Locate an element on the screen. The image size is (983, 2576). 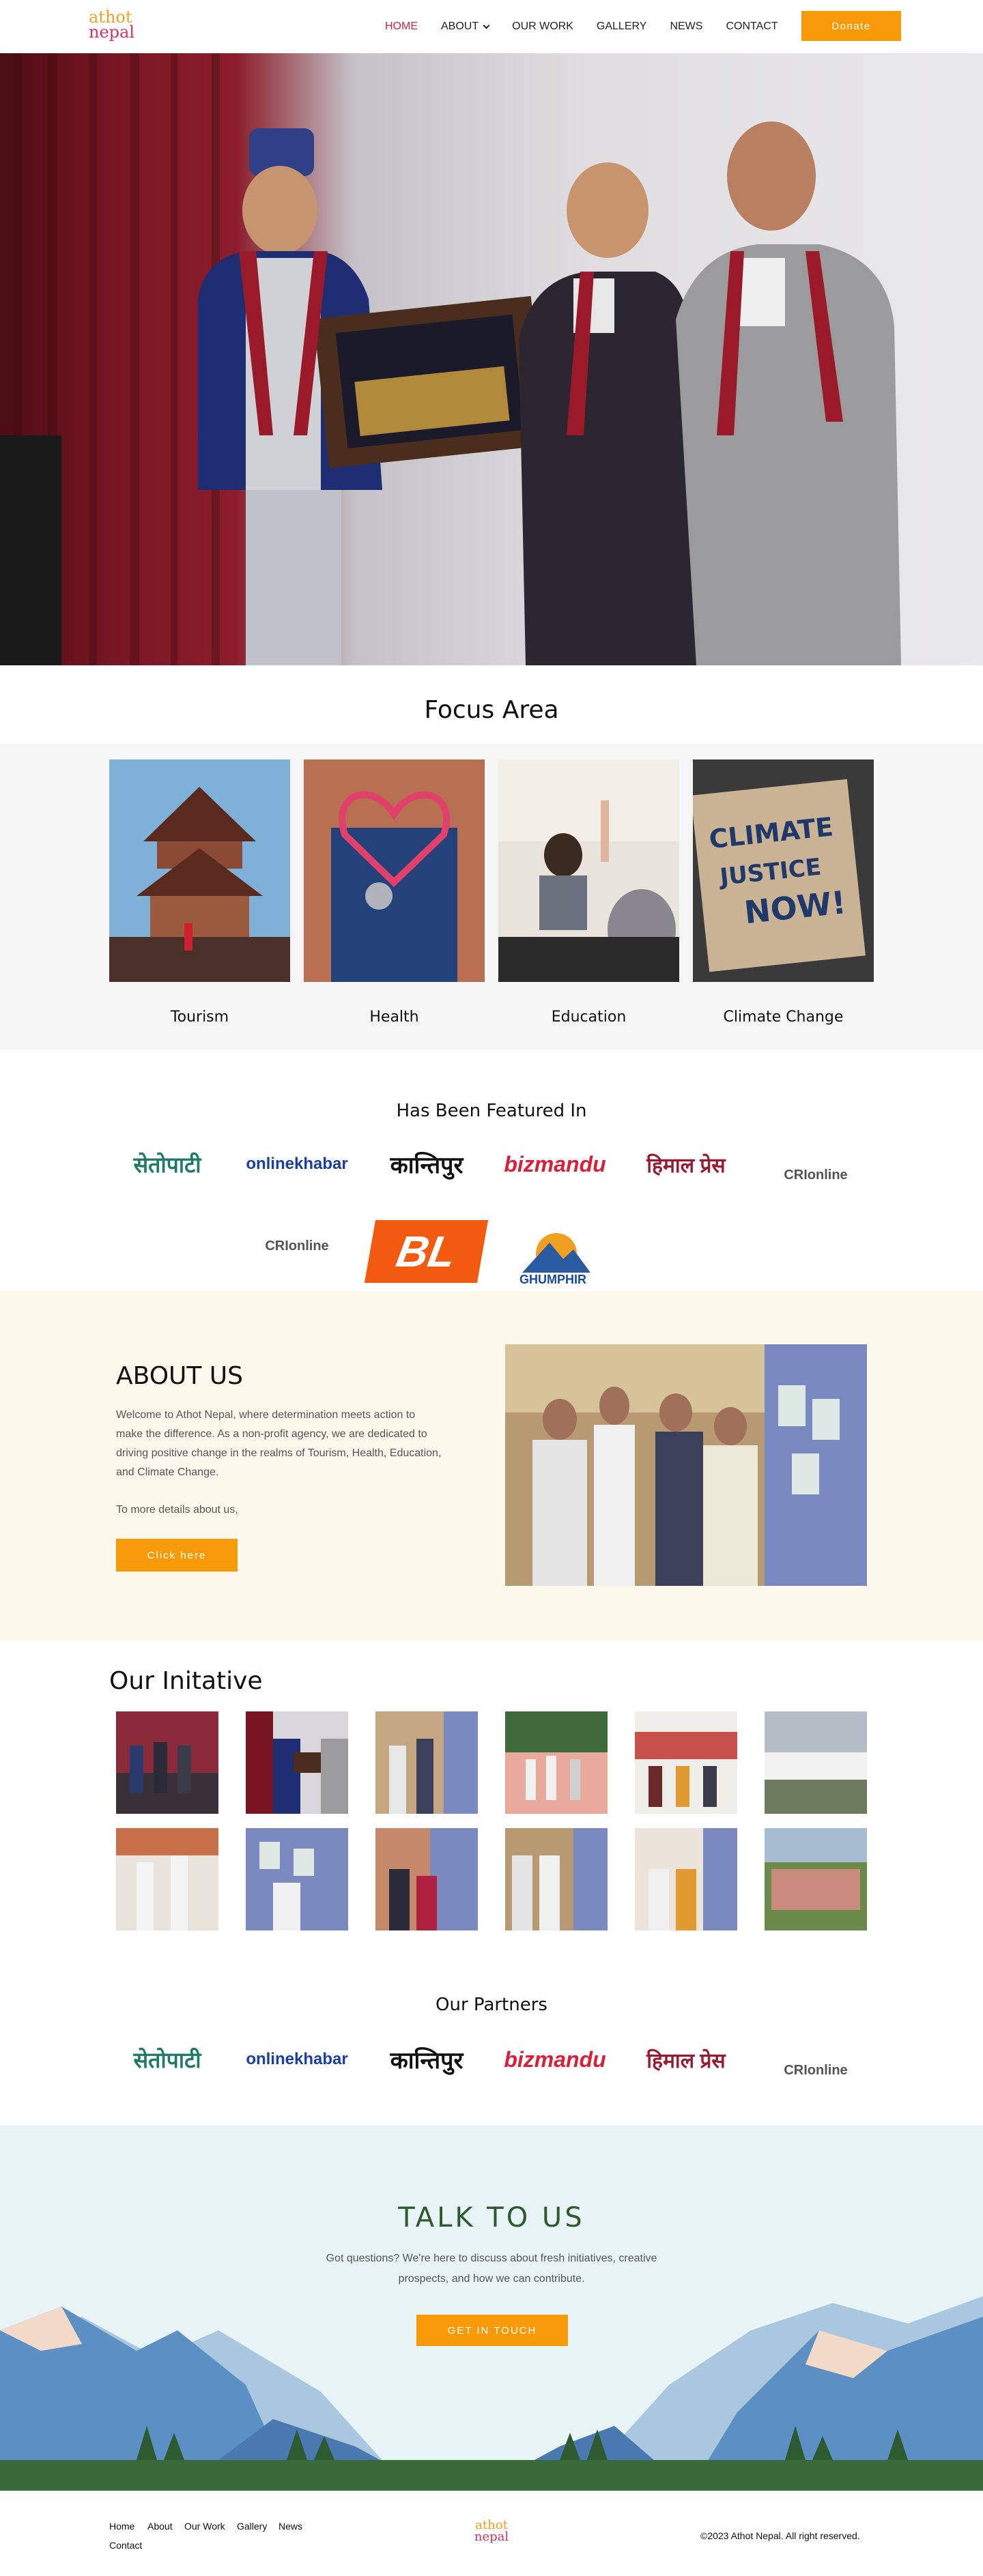
tourism-photo is located at coordinates (199, 870).